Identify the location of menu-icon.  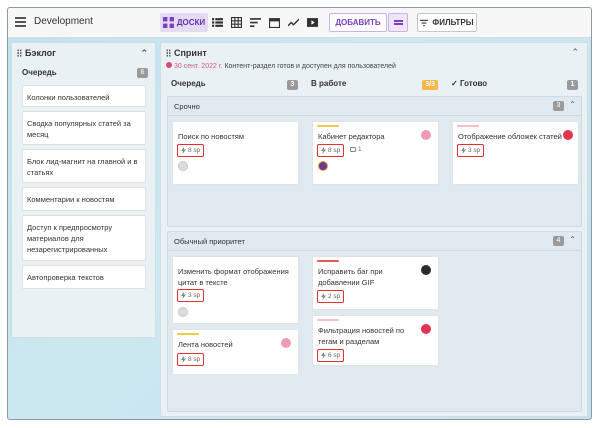
(20, 22).